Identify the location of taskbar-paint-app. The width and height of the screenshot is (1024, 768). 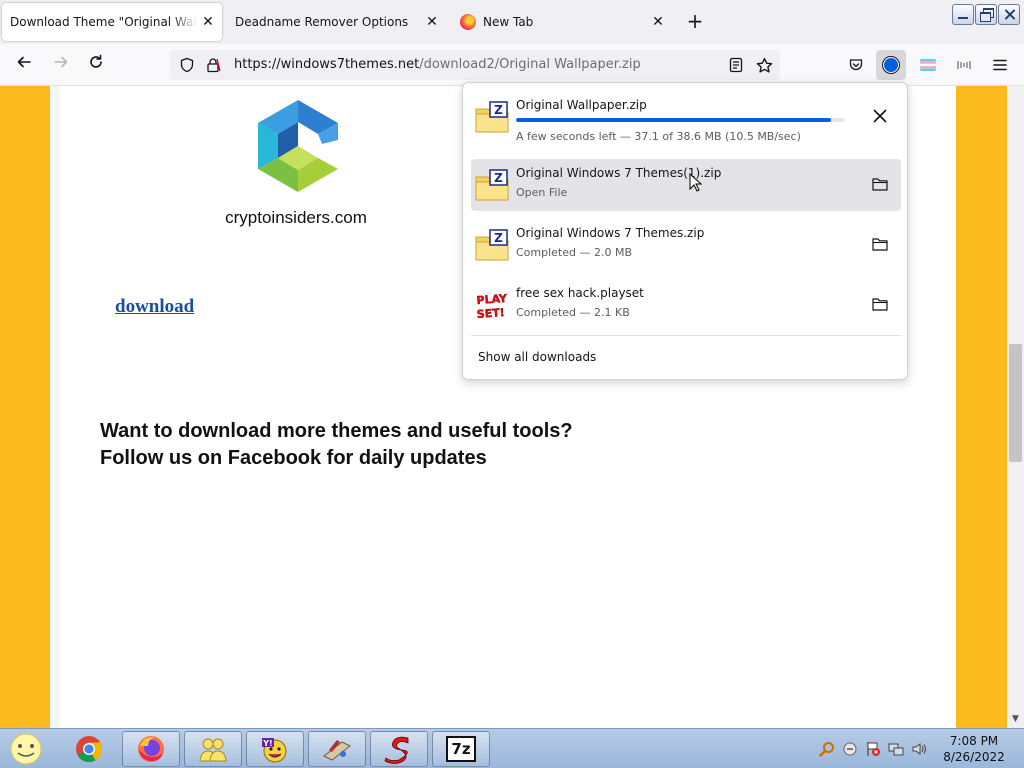
(337, 749).